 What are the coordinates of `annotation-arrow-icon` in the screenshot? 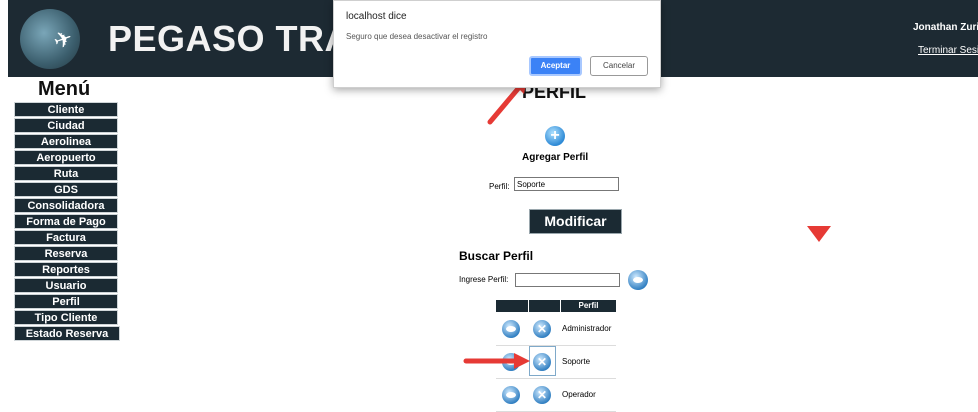 It's located at (496, 361).